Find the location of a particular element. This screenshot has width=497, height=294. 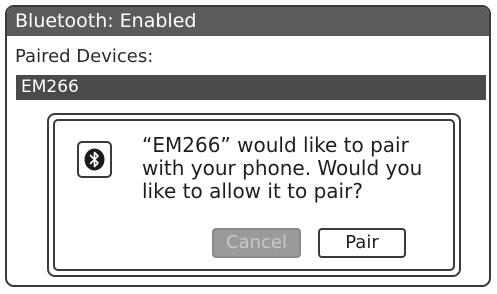

title-bar: Bluetooth: Enabled is located at coordinates (248, 21).